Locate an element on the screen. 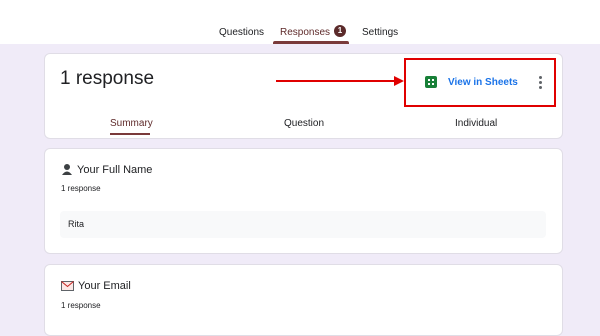  question-title: Your Email is located at coordinates (96, 286).